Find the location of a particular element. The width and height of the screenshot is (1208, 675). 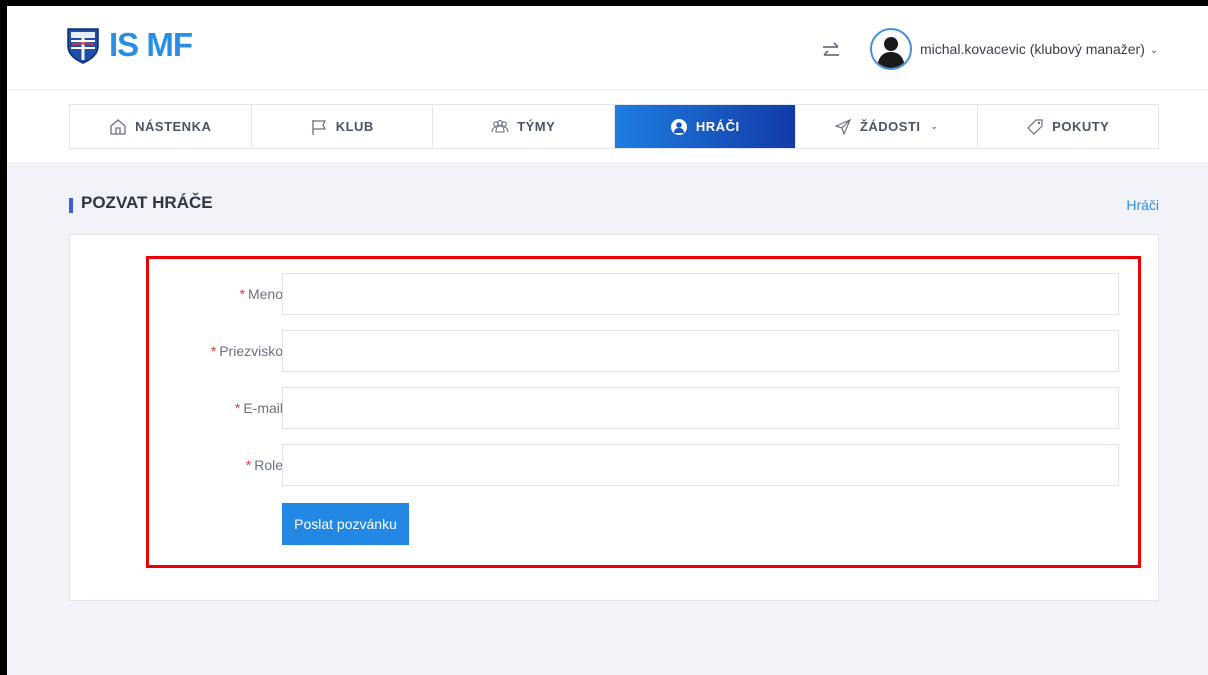

nav-label: KLUB is located at coordinates (354, 126).